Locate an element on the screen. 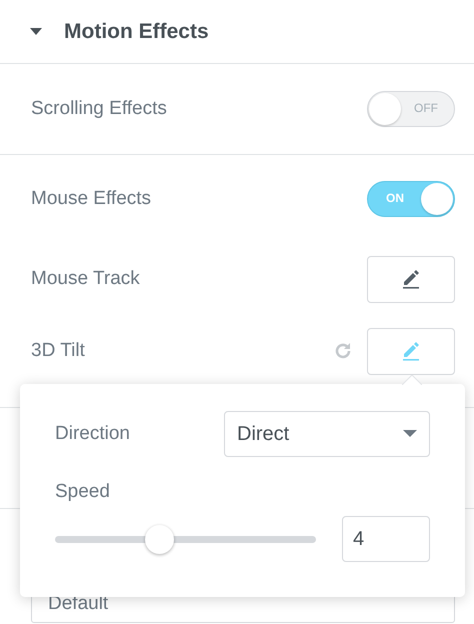 Image resolution: width=474 pixels, height=624 pixels. caret-icon is located at coordinates (36, 32).